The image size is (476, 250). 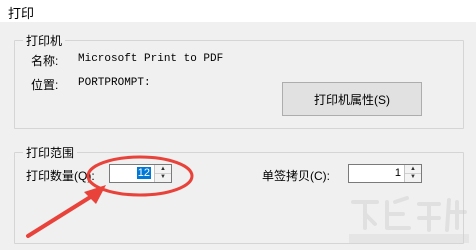 I want to click on copies-spin-buttons: ▲ ▼, so click(x=162, y=173).